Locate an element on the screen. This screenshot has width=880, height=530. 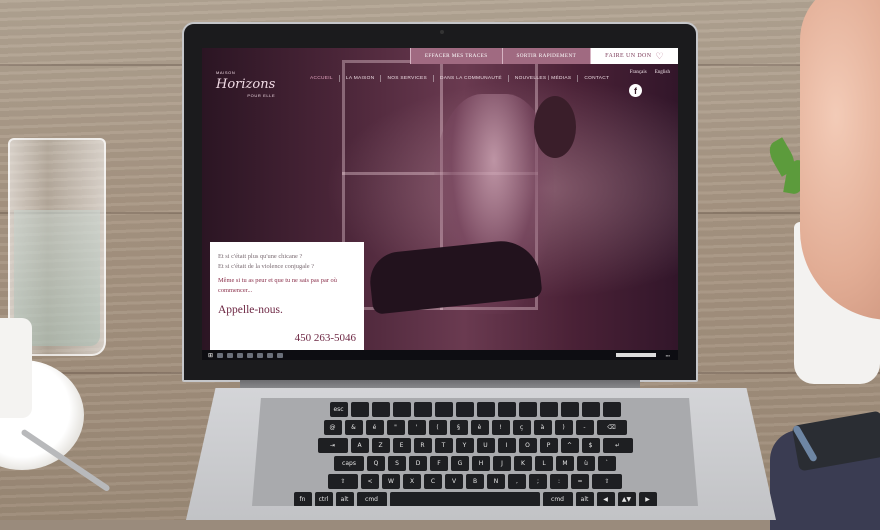
site-logo: MAISON Horizons POUR ELLE is located at coordinates (245, 84).